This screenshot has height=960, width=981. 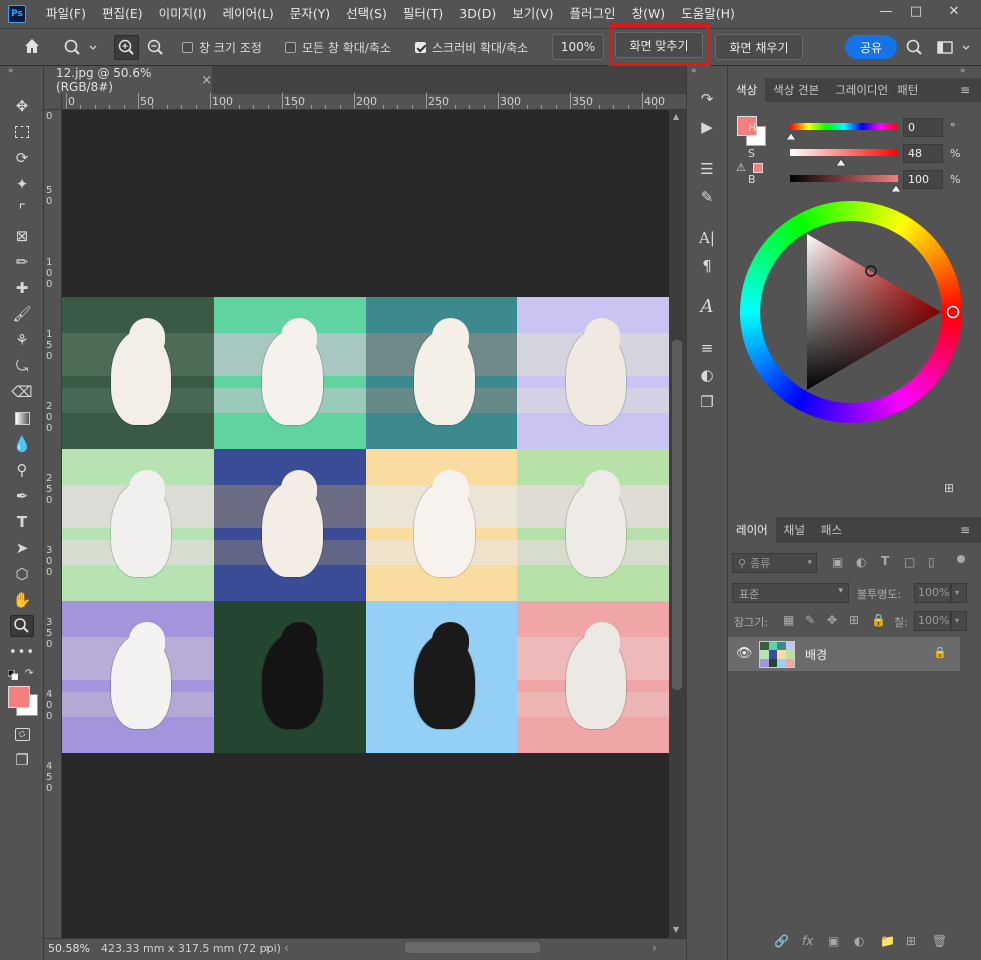 I want to click on lock-all-icon: 🔒, so click(x=878, y=620).